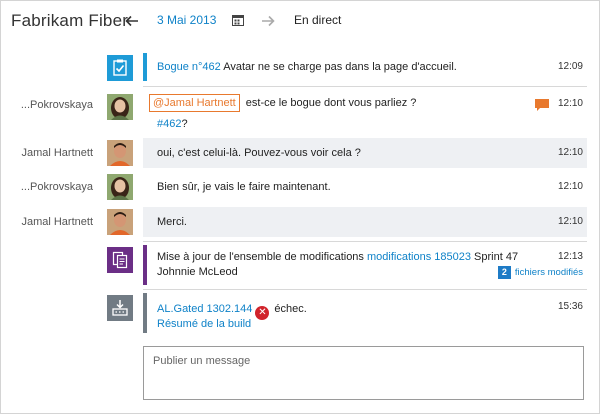 The image size is (600, 414). I want to click on build-summary-link: Résumé de la build, so click(204, 324).